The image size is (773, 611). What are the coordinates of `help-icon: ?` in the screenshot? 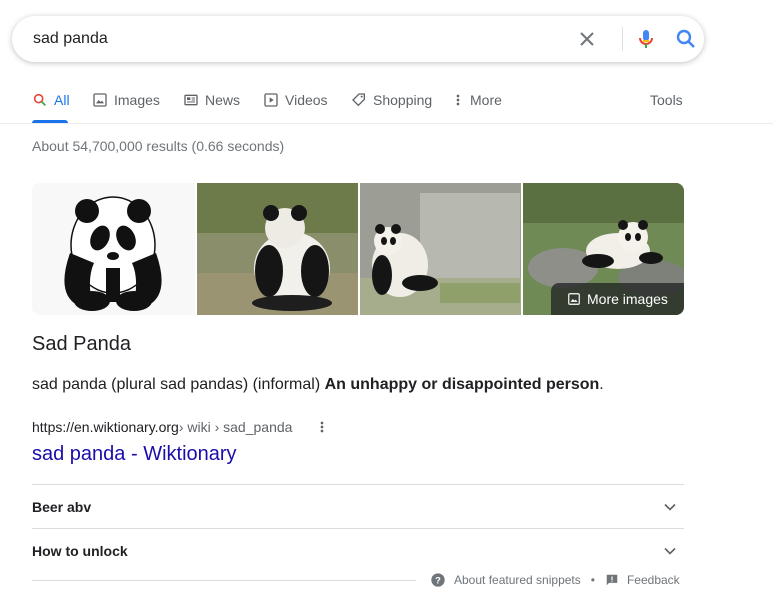 It's located at (438, 580).